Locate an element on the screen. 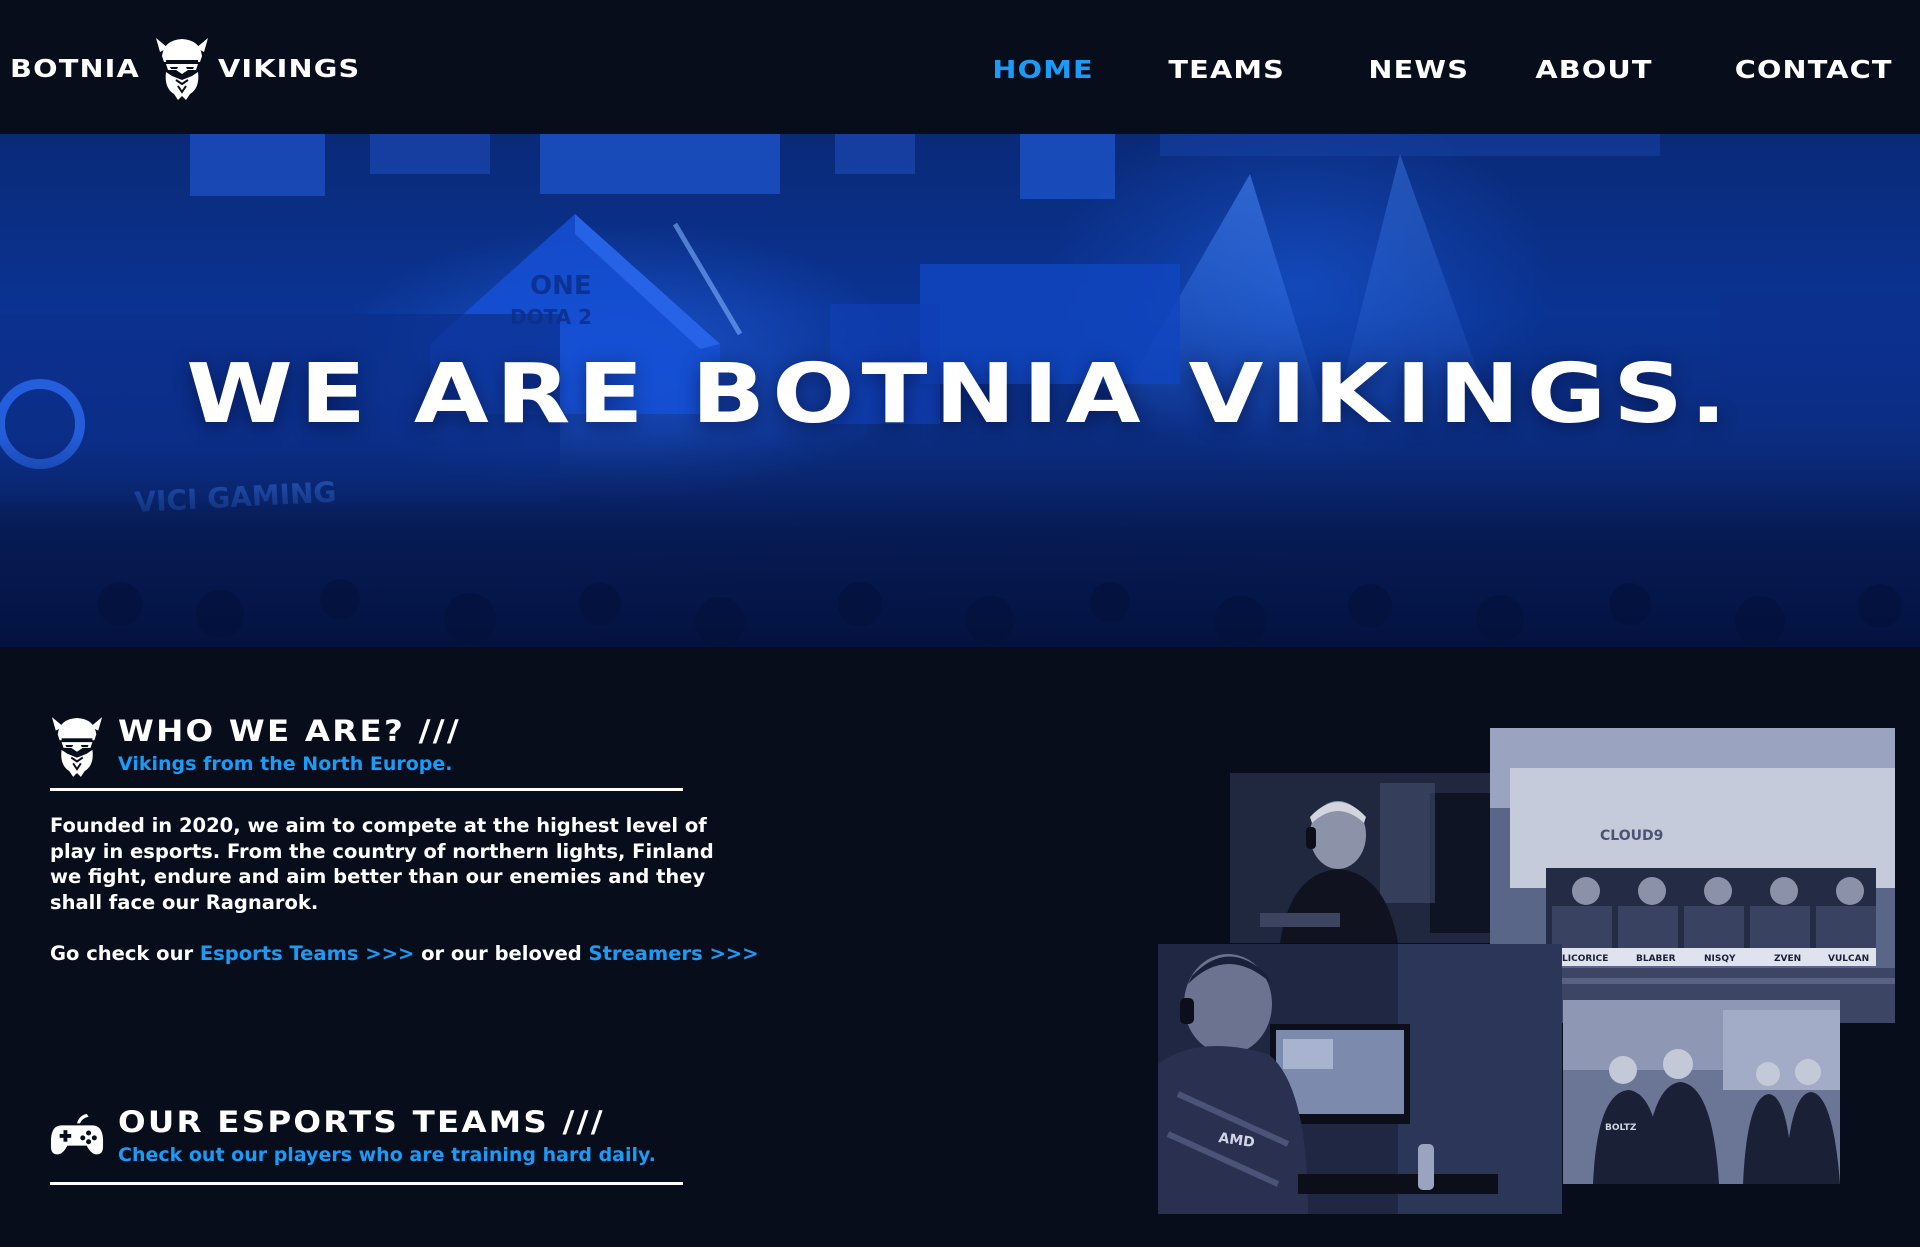  arena-banner-text: ONE is located at coordinates (561, 286).